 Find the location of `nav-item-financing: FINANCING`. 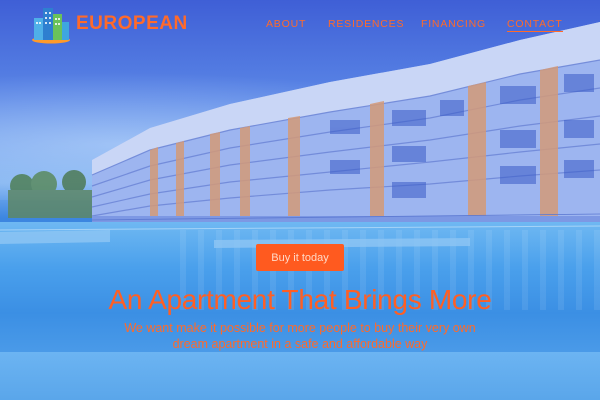

nav-item-financing: FINANCING is located at coordinates (453, 24).